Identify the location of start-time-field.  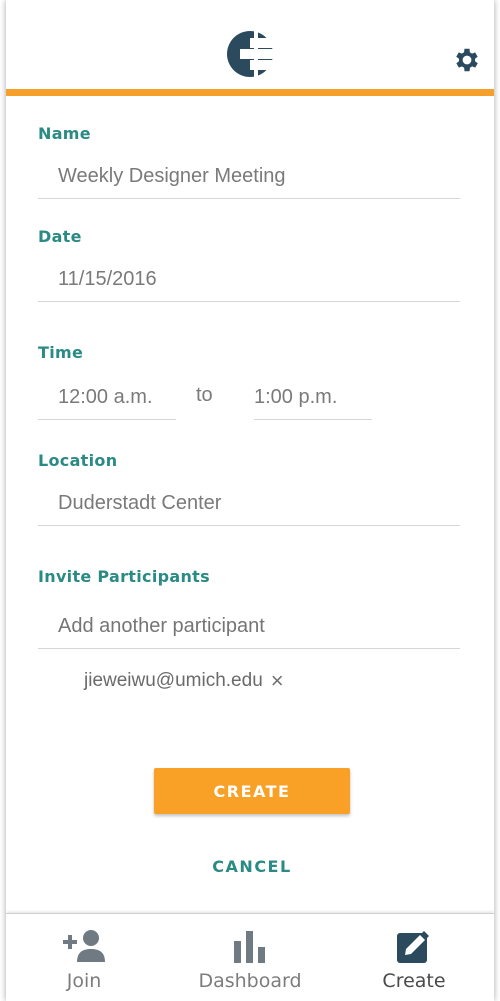
(107, 398).